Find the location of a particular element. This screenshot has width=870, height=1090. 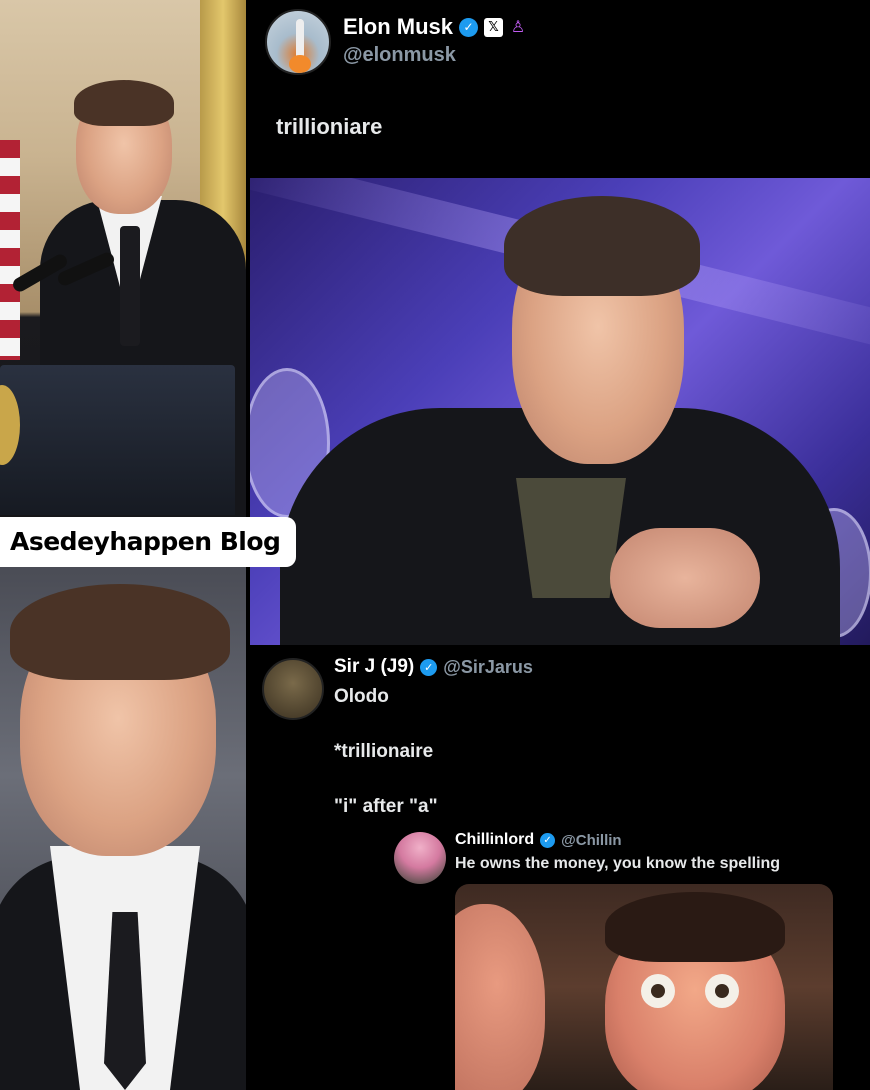

clasped-hands is located at coordinates (685, 578).